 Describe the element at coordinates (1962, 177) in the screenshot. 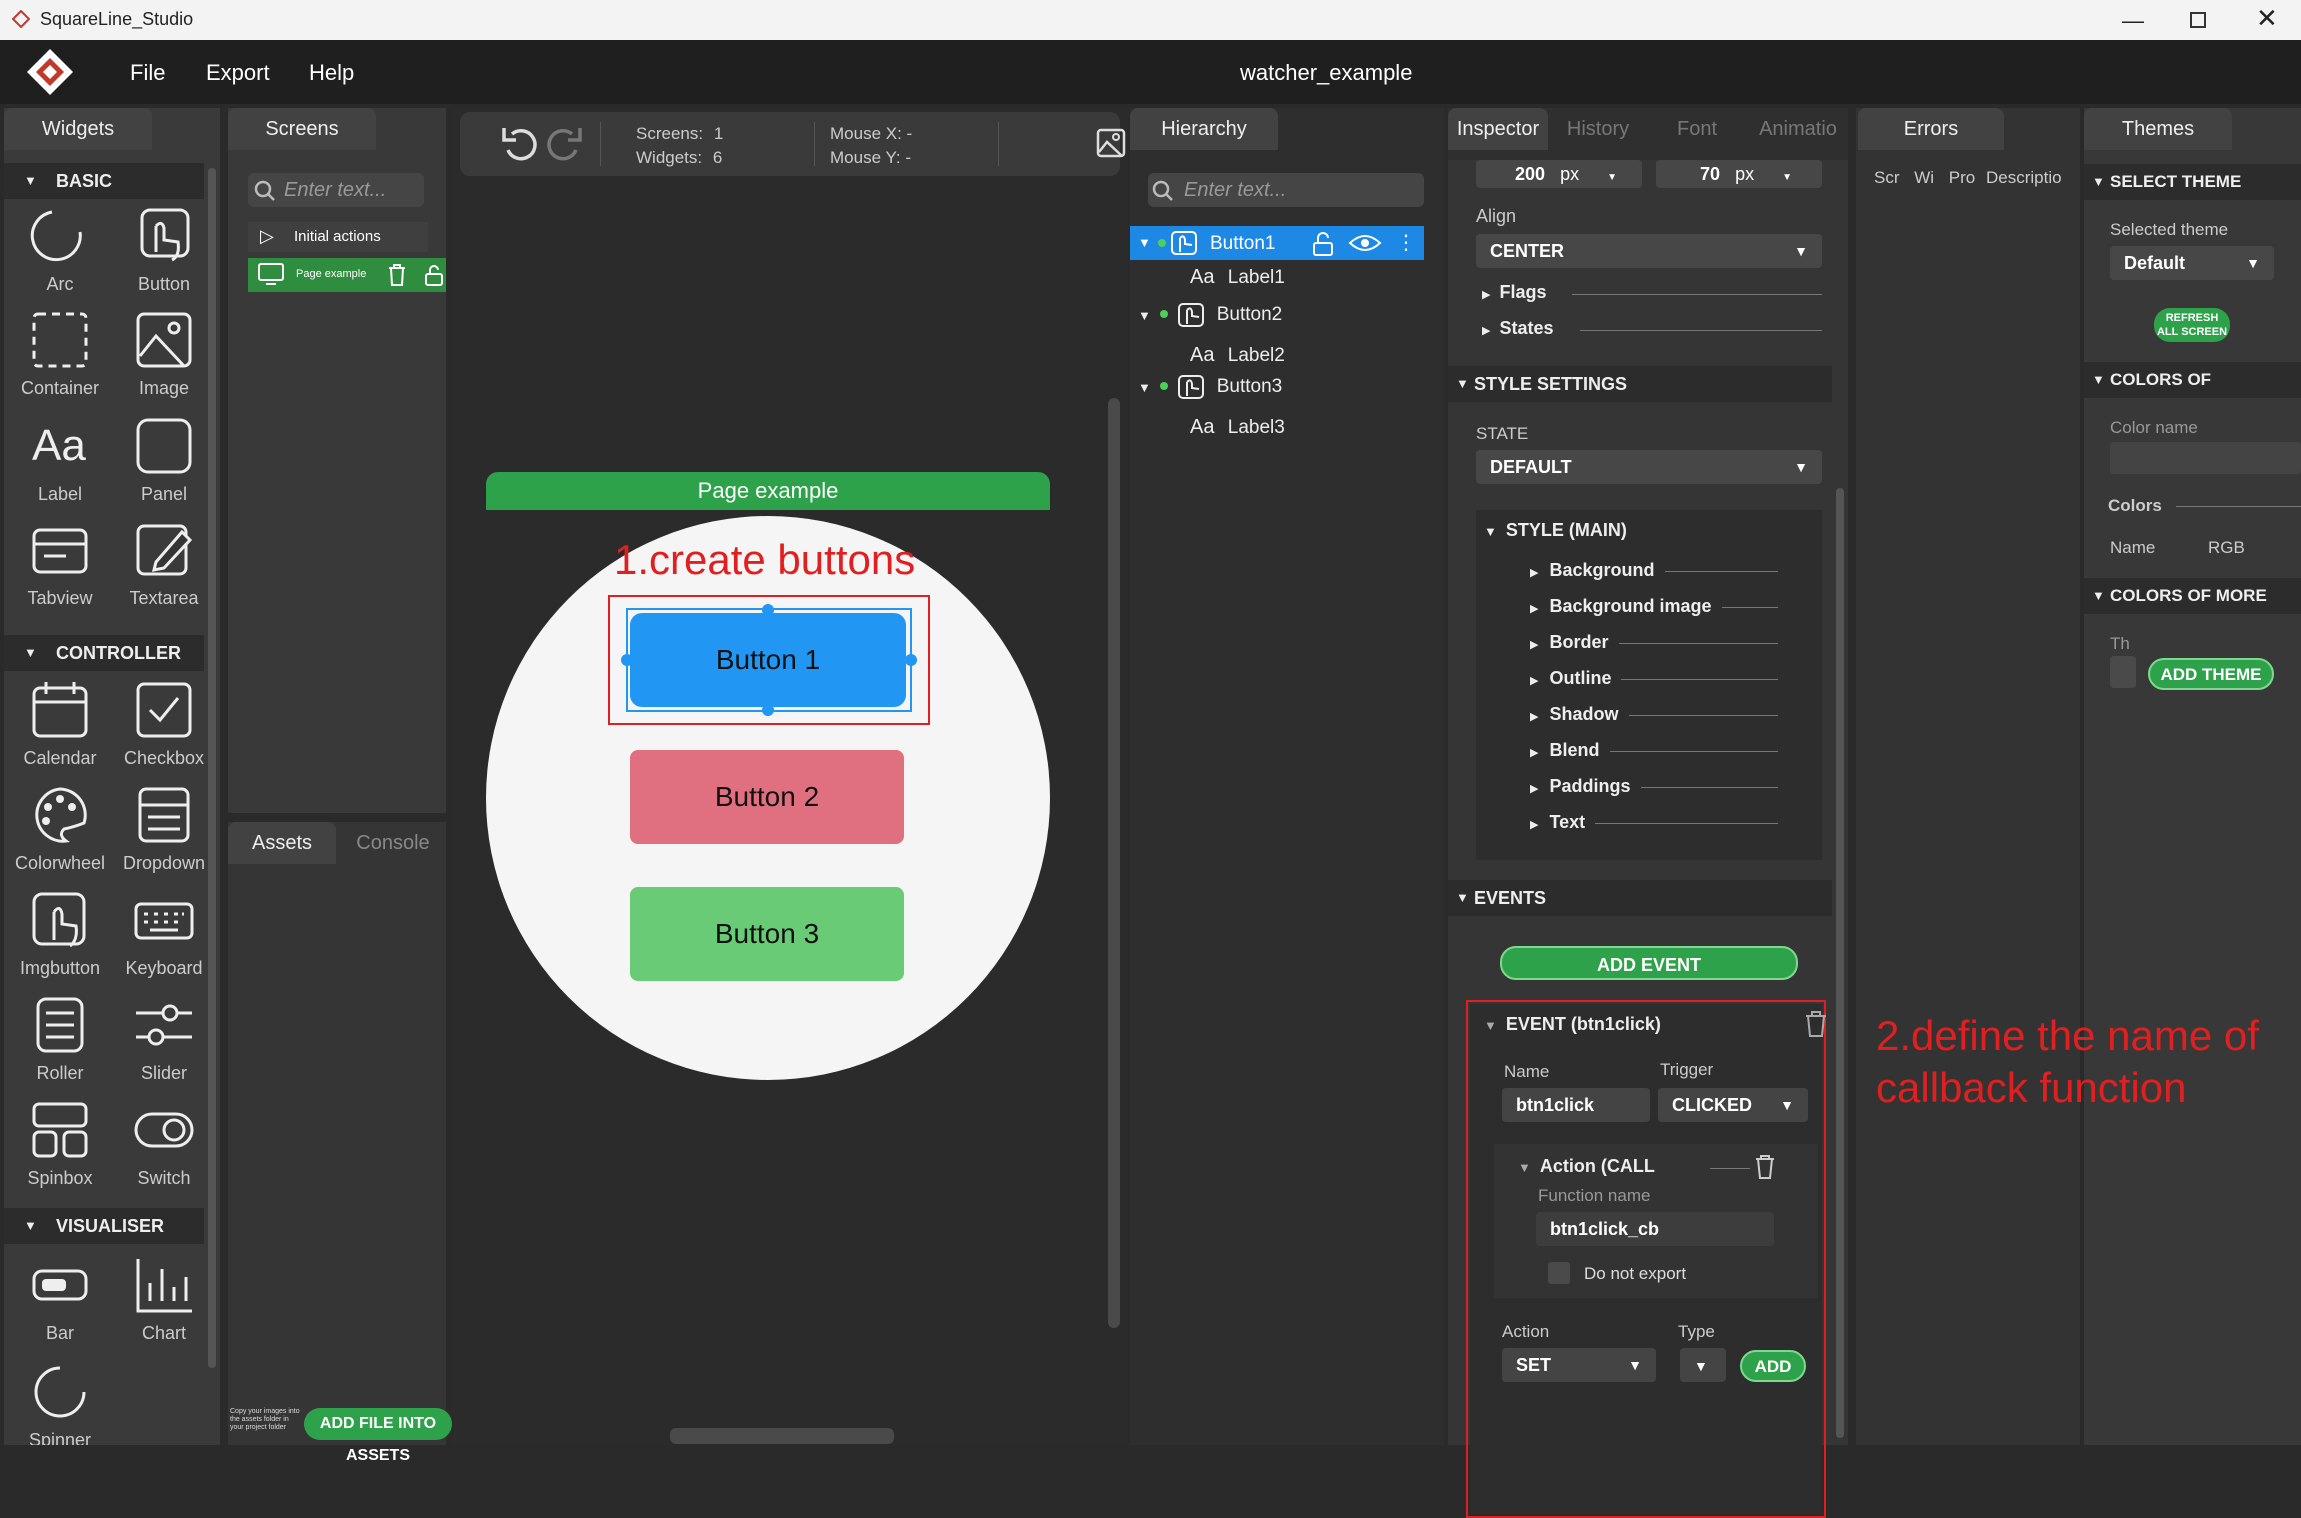

I see `errors-col-property: Pro` at that location.